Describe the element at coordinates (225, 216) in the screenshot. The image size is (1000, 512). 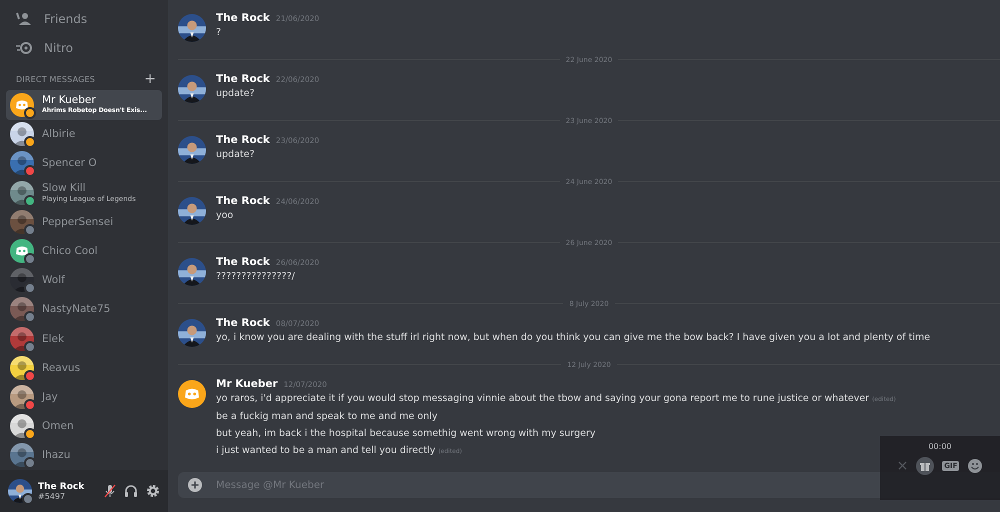
I see `message-text: yoo` at that location.